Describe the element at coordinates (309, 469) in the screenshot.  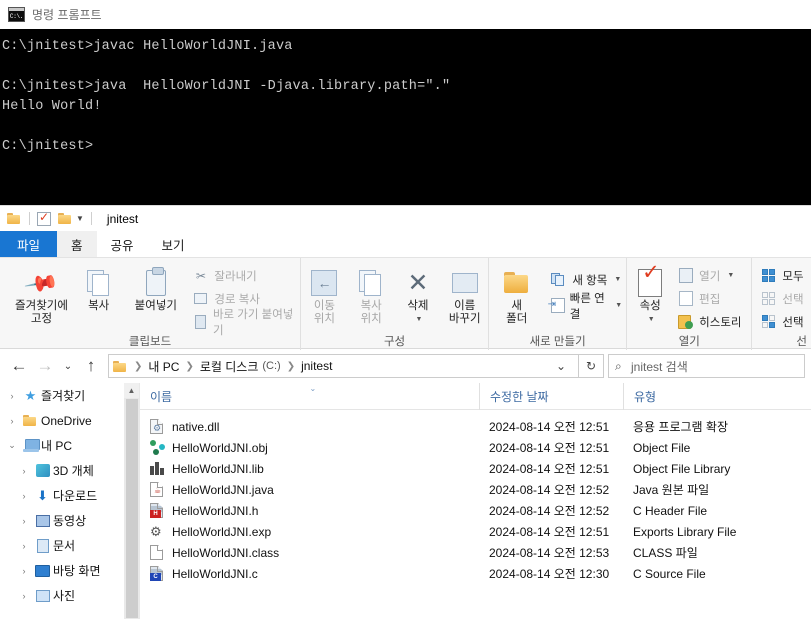
I see `file-name-cell: HelloWorldJNI.lib` at that location.